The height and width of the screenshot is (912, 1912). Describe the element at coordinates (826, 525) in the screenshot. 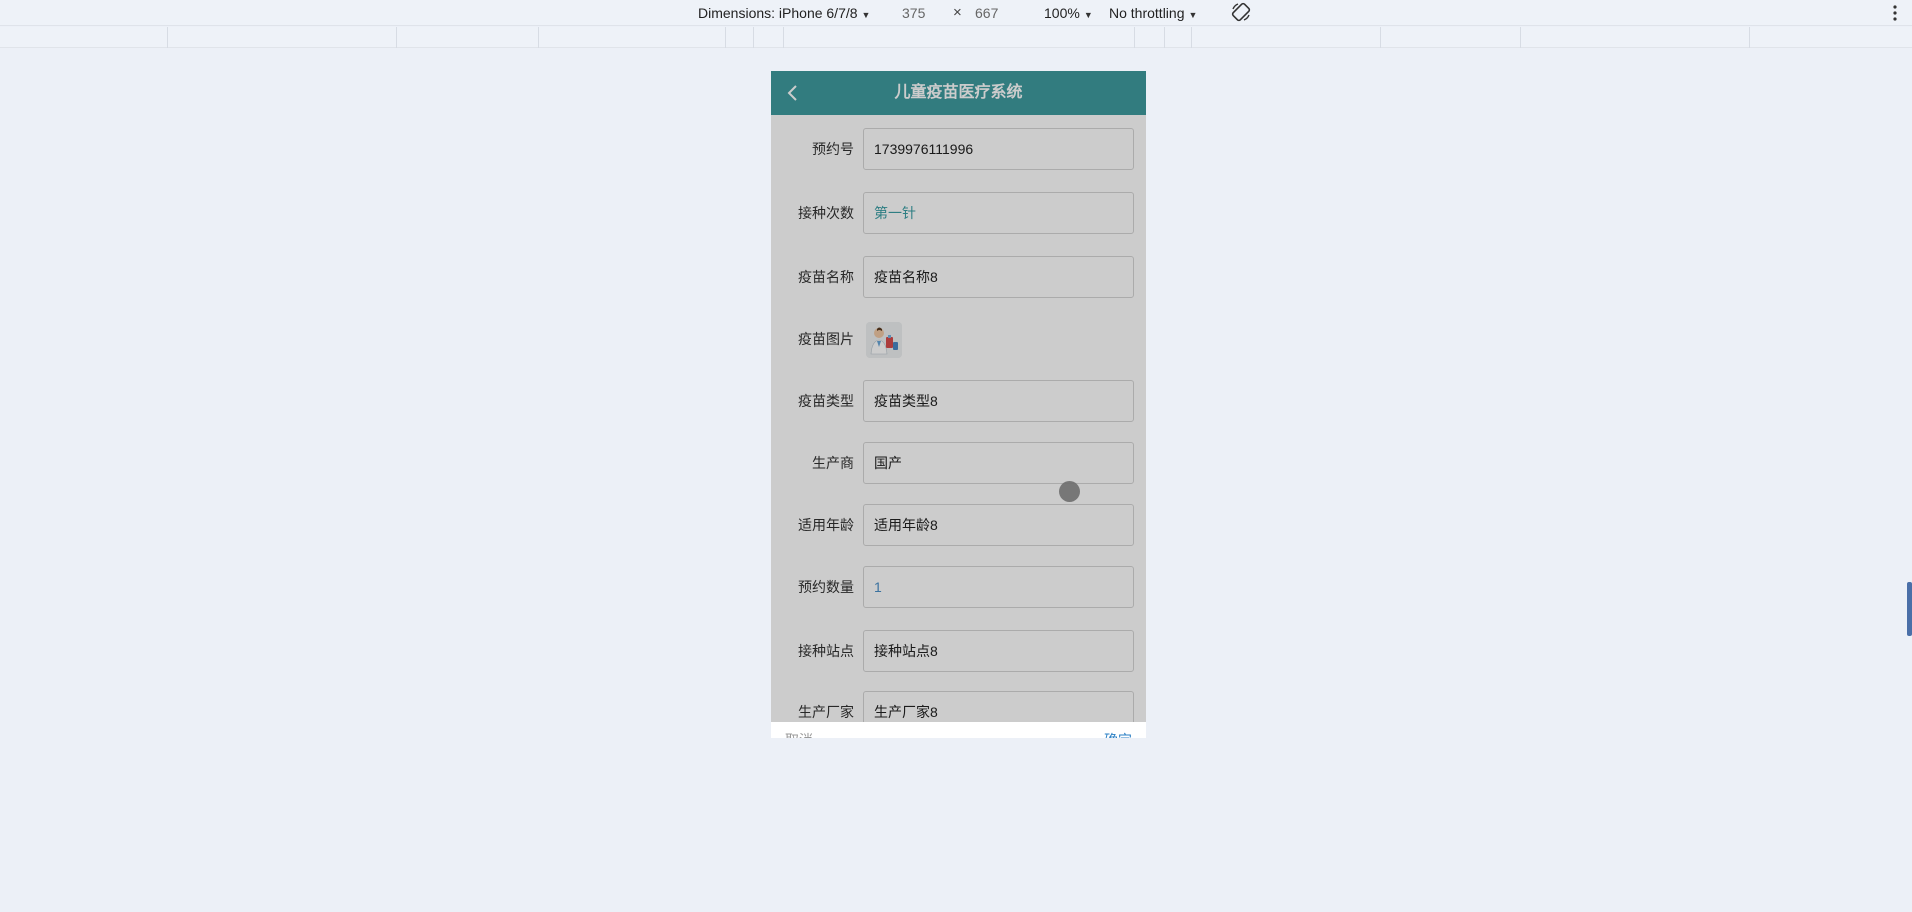

I see `field-label: 适用年龄` at that location.